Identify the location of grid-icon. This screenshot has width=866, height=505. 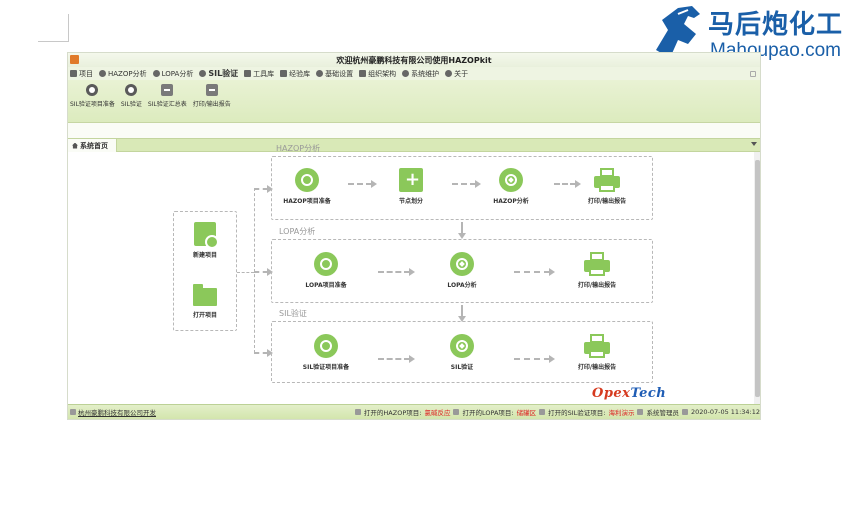
(73, 73).